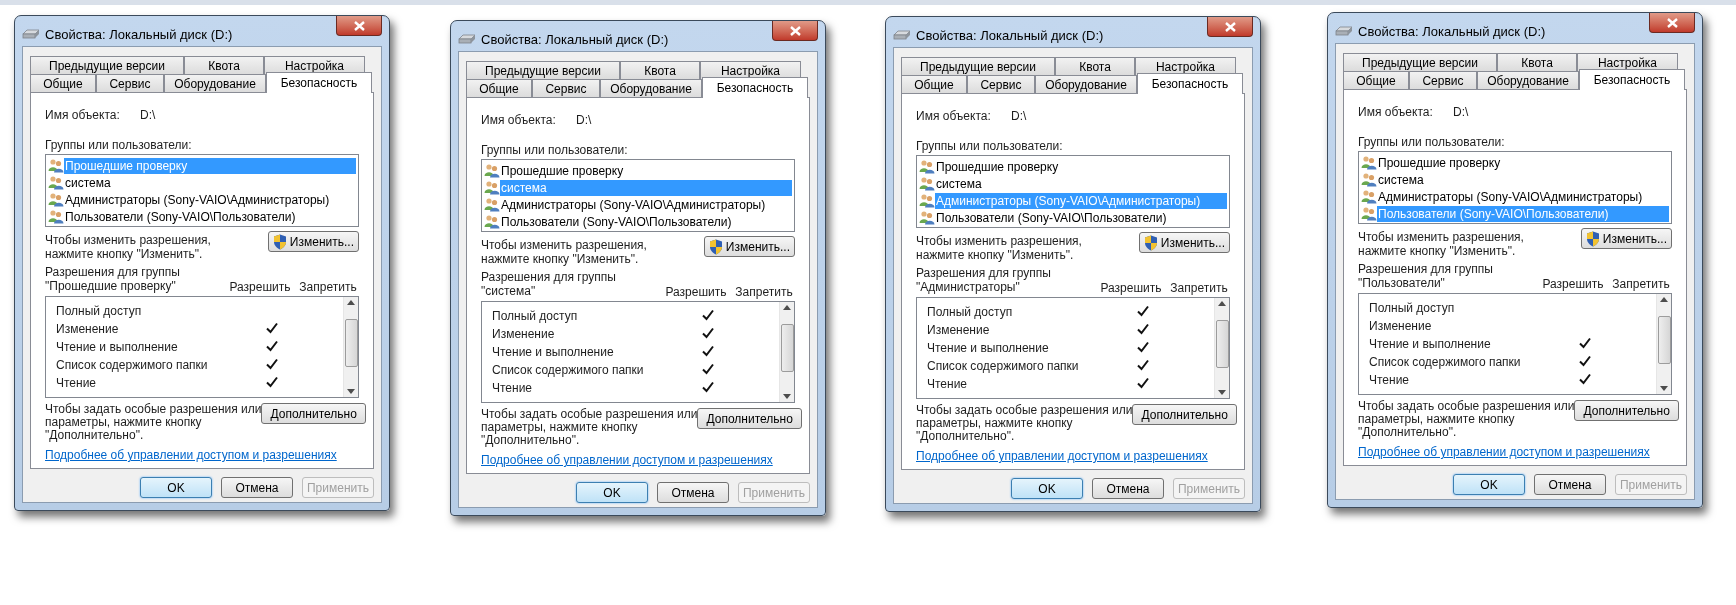 Image resolution: width=1736 pixels, height=605 pixels. Describe the element at coordinates (88, 329) in the screenshot. I see `permission-name: Изменение` at that location.